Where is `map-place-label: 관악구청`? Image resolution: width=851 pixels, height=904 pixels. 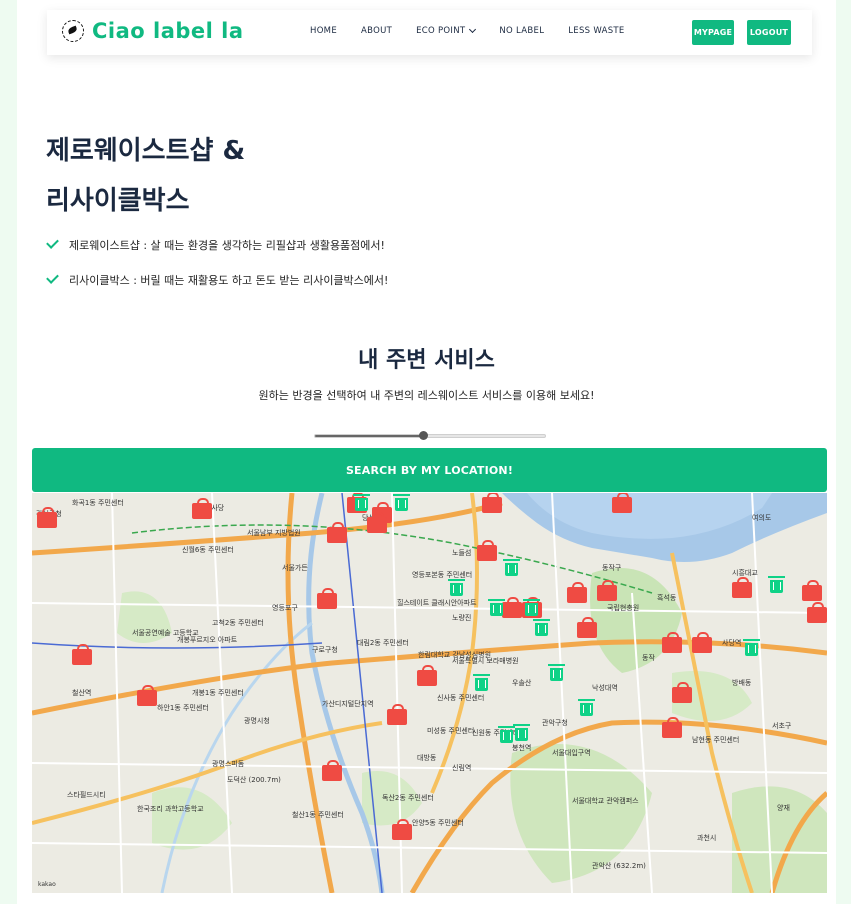 map-place-label: 관악구청 is located at coordinates (555, 723).